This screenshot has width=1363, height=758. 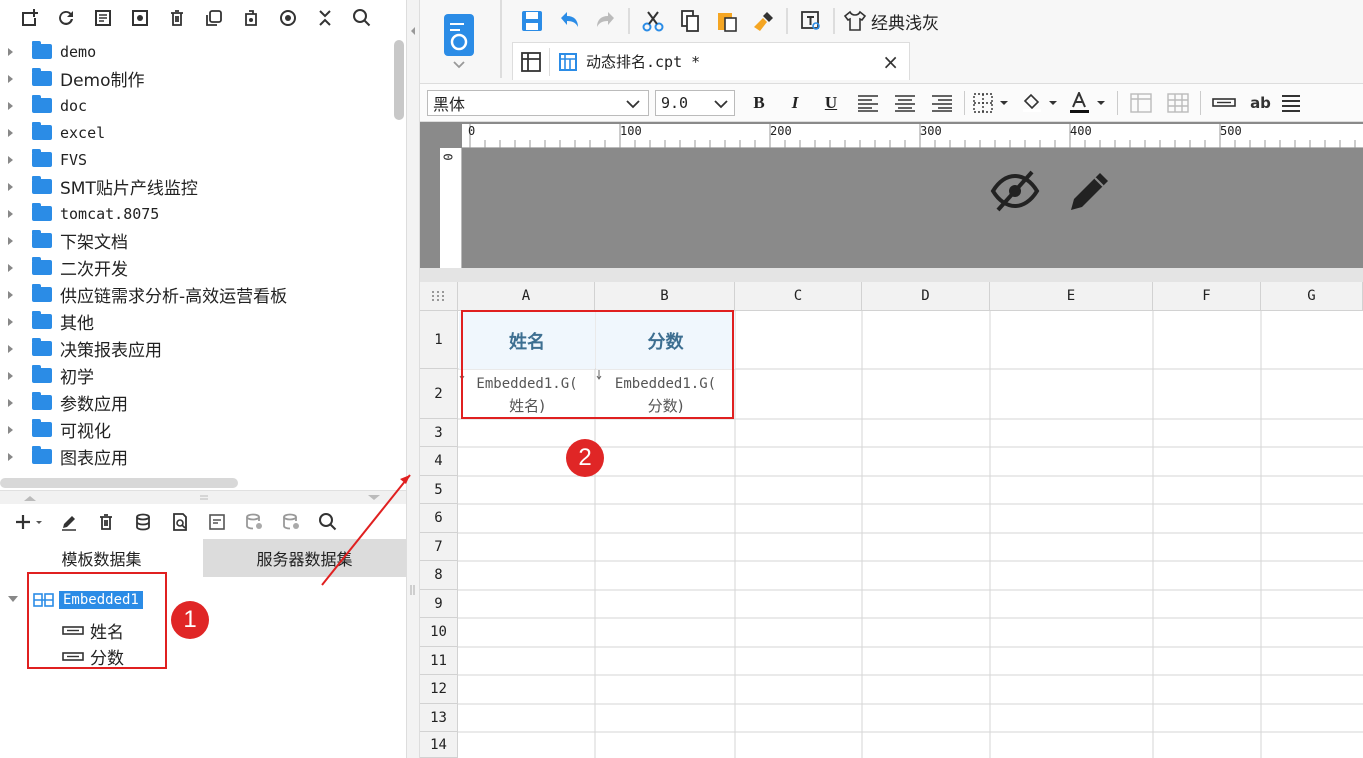 I want to click on settings-icon, so click(x=139, y=18).